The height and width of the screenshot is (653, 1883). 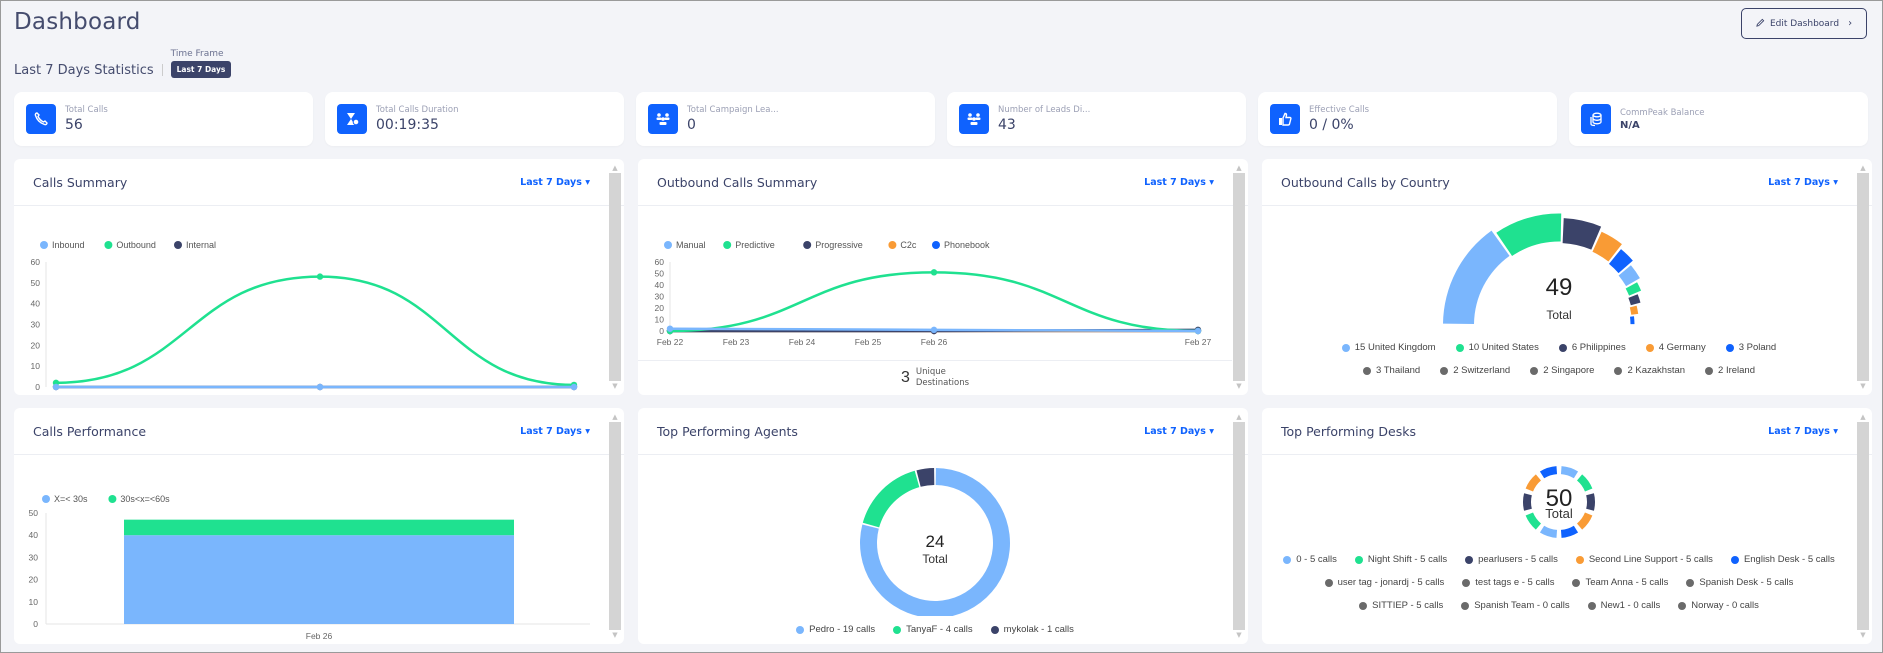 What do you see at coordinates (319, 579) in the screenshot?
I see `bar-segment` at bounding box center [319, 579].